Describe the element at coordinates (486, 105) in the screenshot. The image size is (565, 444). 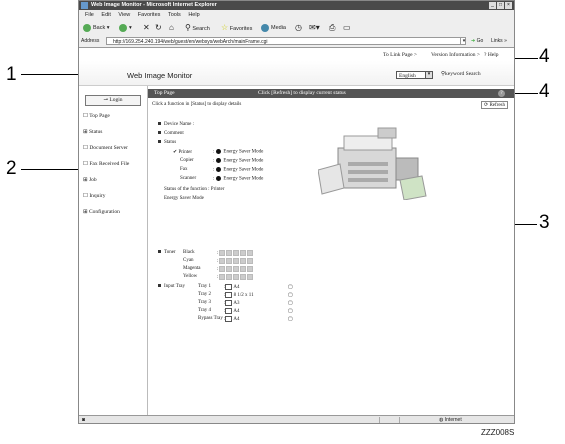
I see `refresh-icon: ⟳` at that location.